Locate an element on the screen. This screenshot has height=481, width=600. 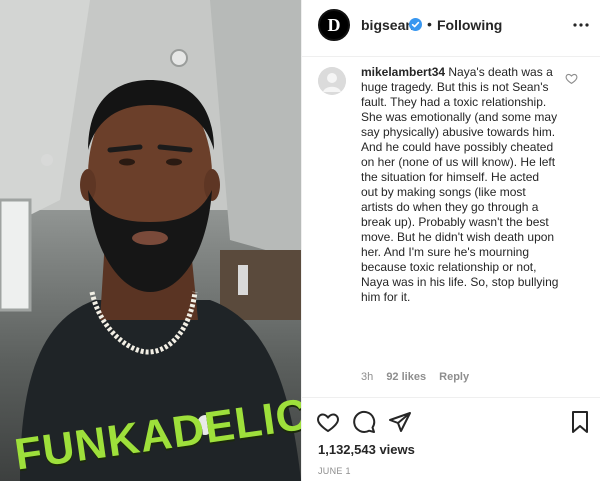
heart-icon is located at coordinates (328, 422).